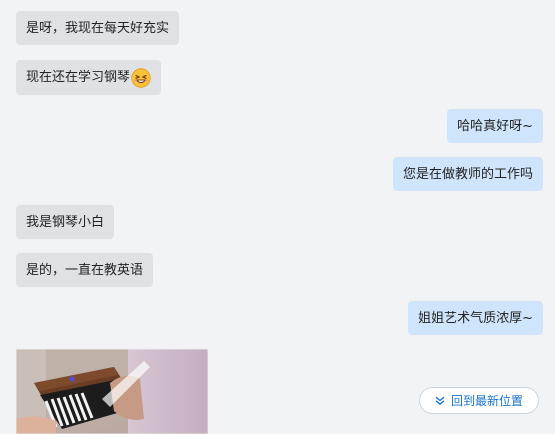 The height and width of the screenshot is (434, 555). I want to click on incoming-message: 是的，一直在教英语, so click(85, 270).